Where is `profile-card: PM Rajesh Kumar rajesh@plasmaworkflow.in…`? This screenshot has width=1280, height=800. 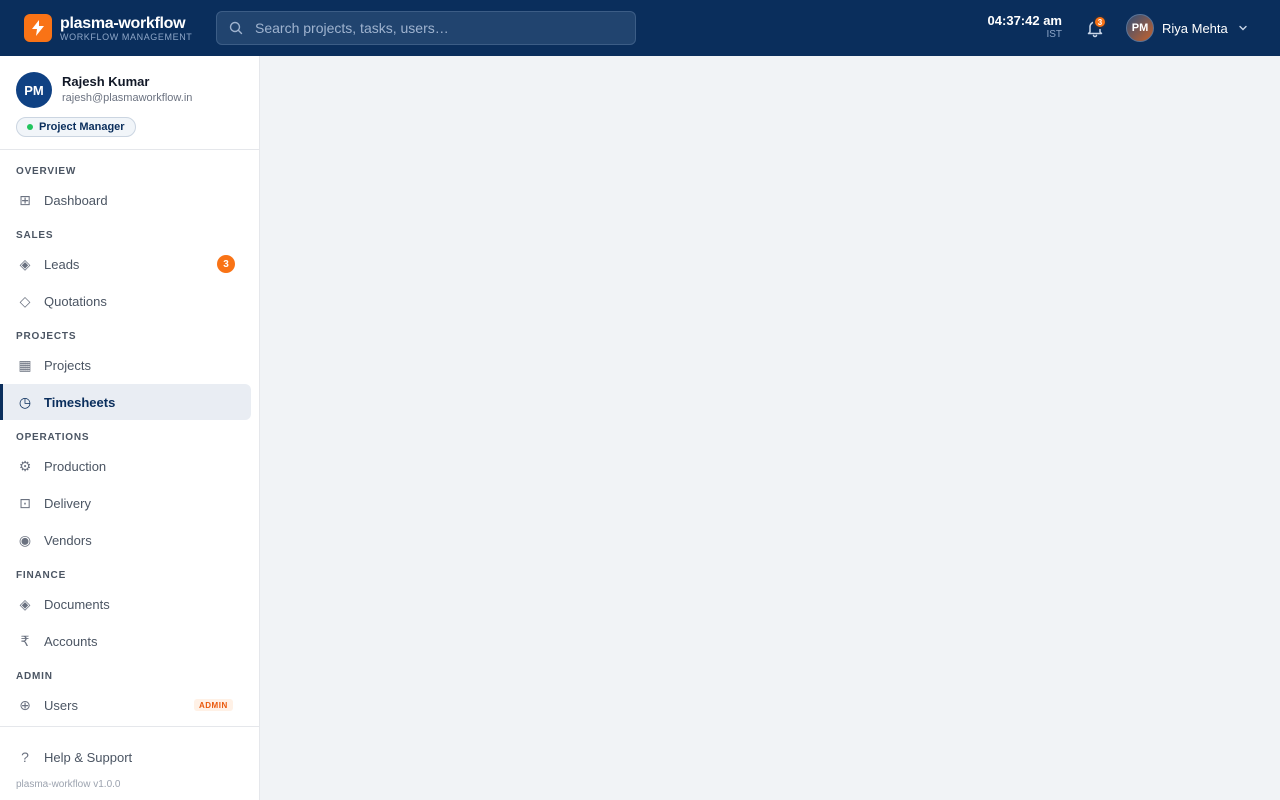
profile-card: PM Rajesh Kumar rajesh@plasmaworkflow.in… is located at coordinates (129, 103).